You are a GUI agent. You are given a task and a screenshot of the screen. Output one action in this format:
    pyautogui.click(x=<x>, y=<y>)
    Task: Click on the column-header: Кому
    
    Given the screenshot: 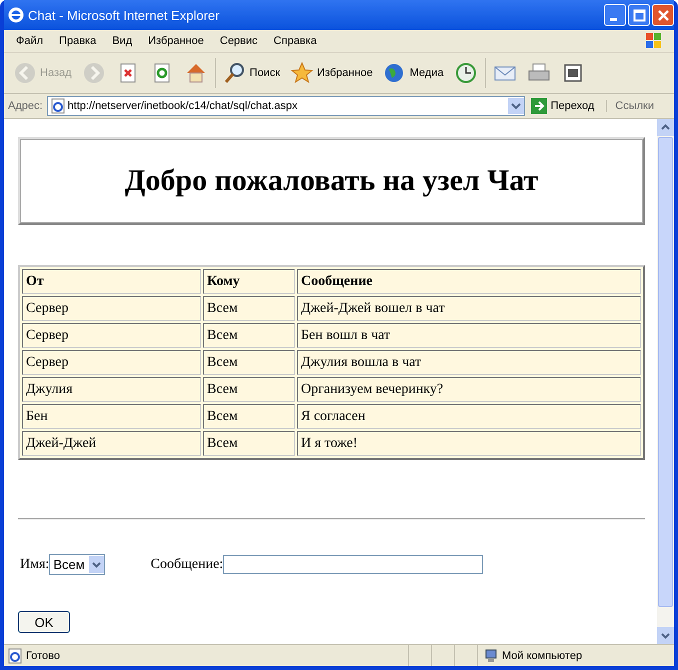 What is the action you would take?
    pyautogui.click(x=249, y=281)
    